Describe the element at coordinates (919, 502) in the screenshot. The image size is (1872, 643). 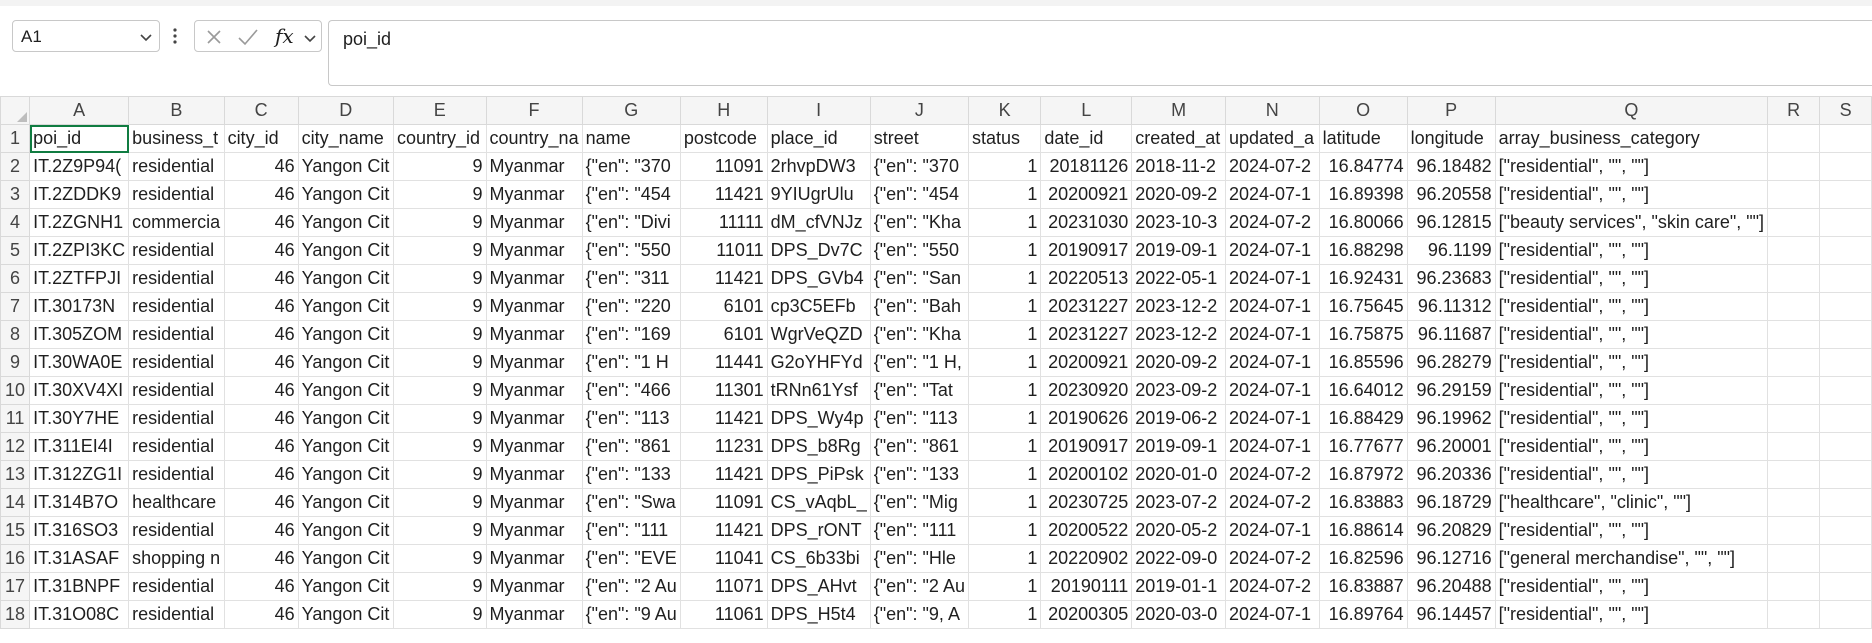
I see `cell-j14: {"en": "Mig` at that location.